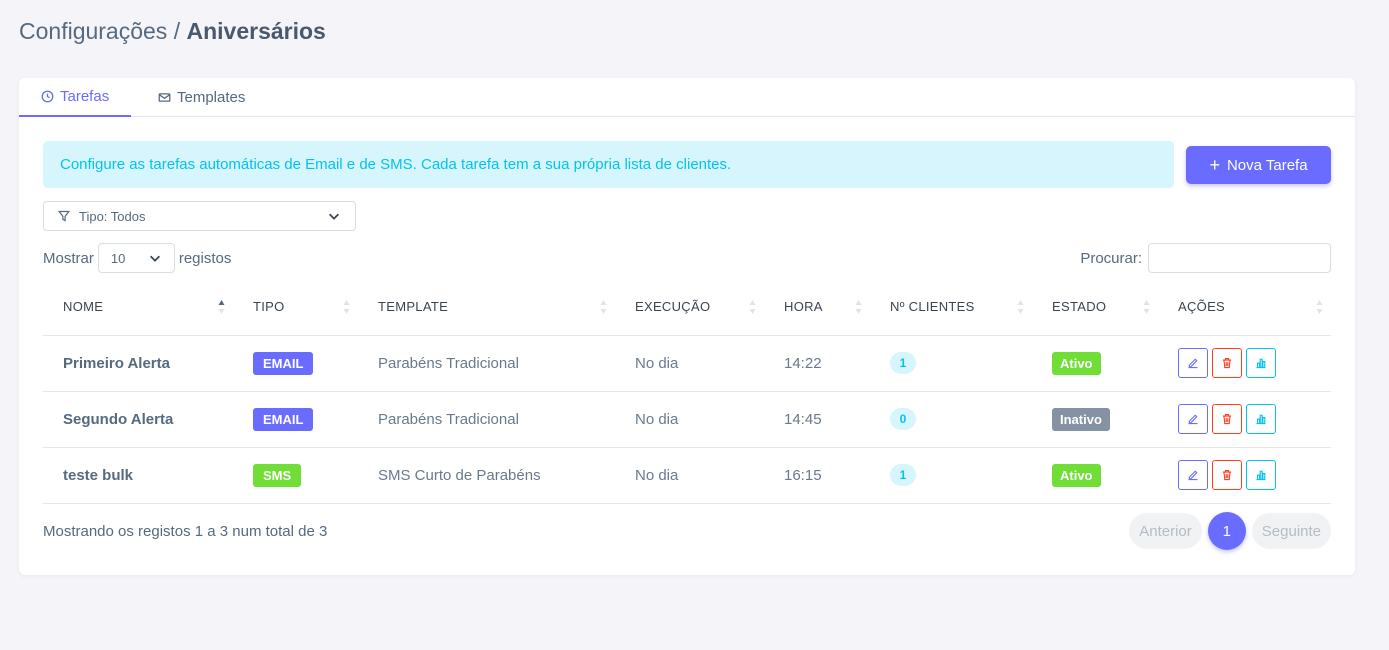 Image resolution: width=1389 pixels, height=650 pixels. Describe the element at coordinates (817, 419) in the screenshot. I see `time-cell: 14:45` at that location.